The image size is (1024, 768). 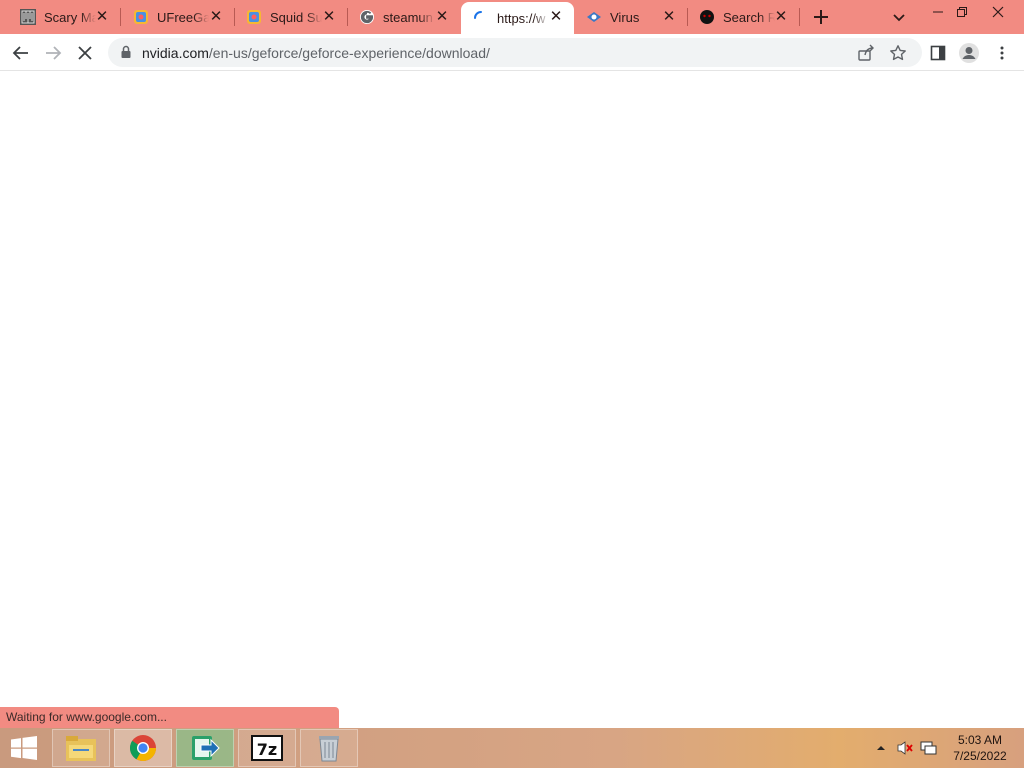 I want to click on tab-scary-maze: Scary Maze ✕, so click(x=60, y=17).